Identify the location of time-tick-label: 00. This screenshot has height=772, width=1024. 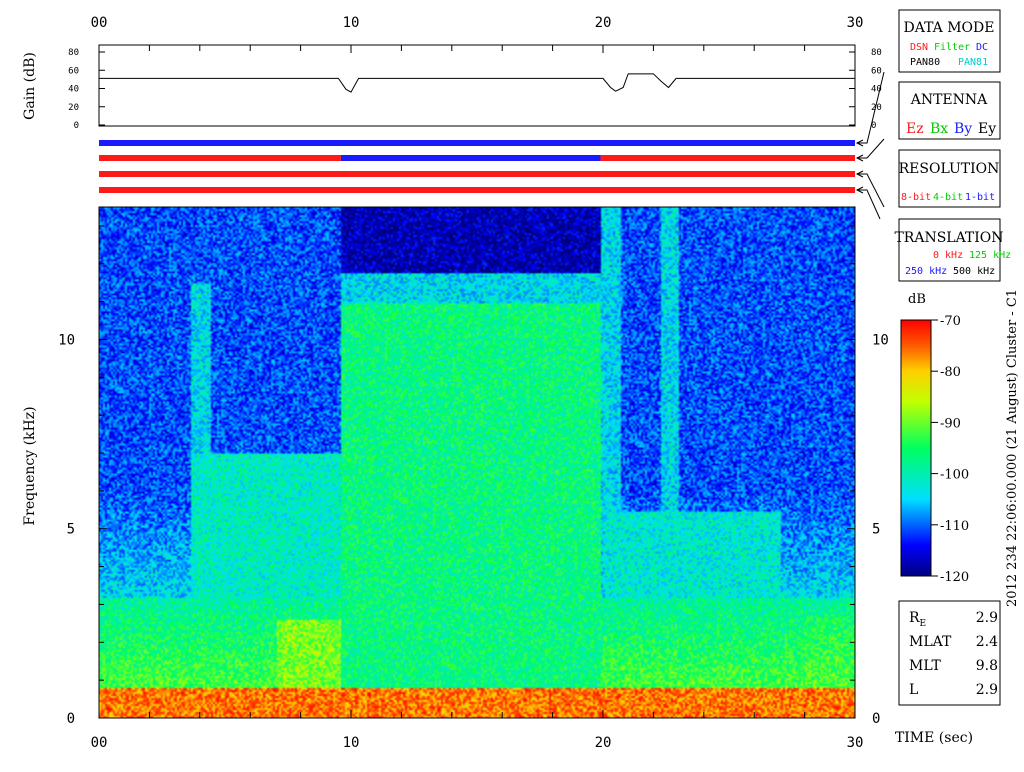
(99, 743).